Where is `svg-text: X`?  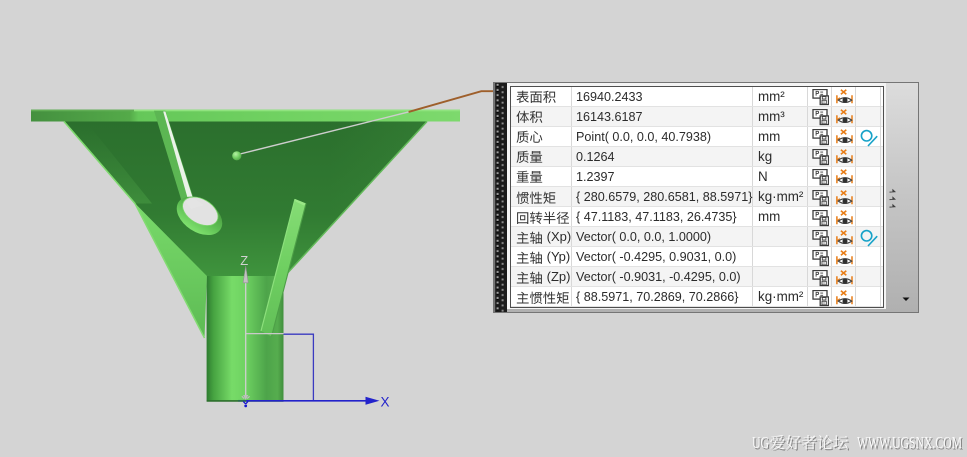 svg-text: X is located at coordinates (385, 402).